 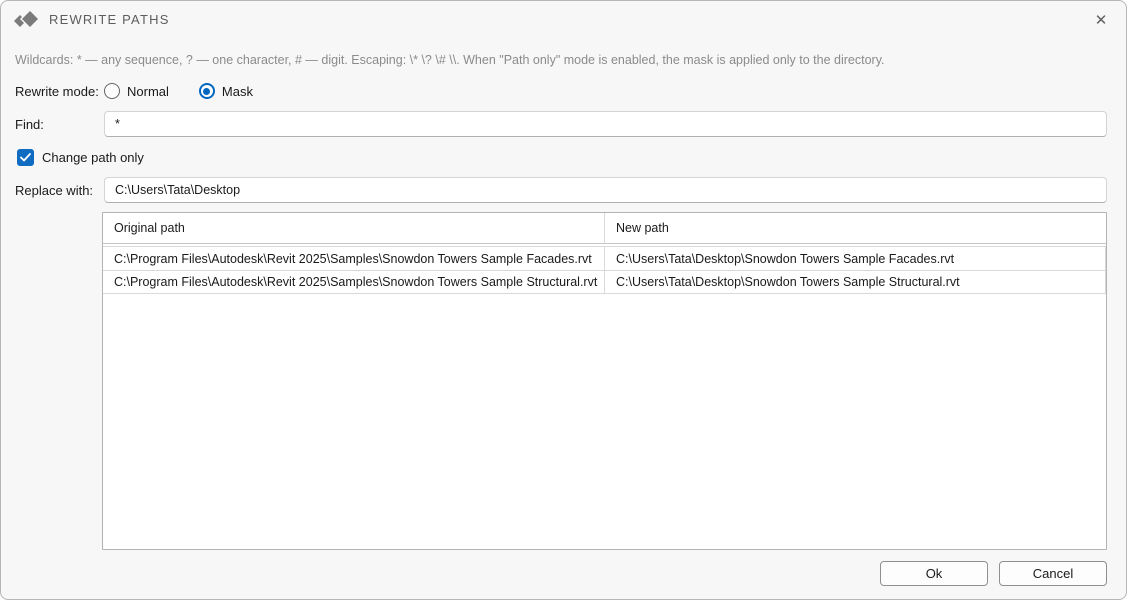 I want to click on table-header: Original path New path, so click(x=604, y=228).